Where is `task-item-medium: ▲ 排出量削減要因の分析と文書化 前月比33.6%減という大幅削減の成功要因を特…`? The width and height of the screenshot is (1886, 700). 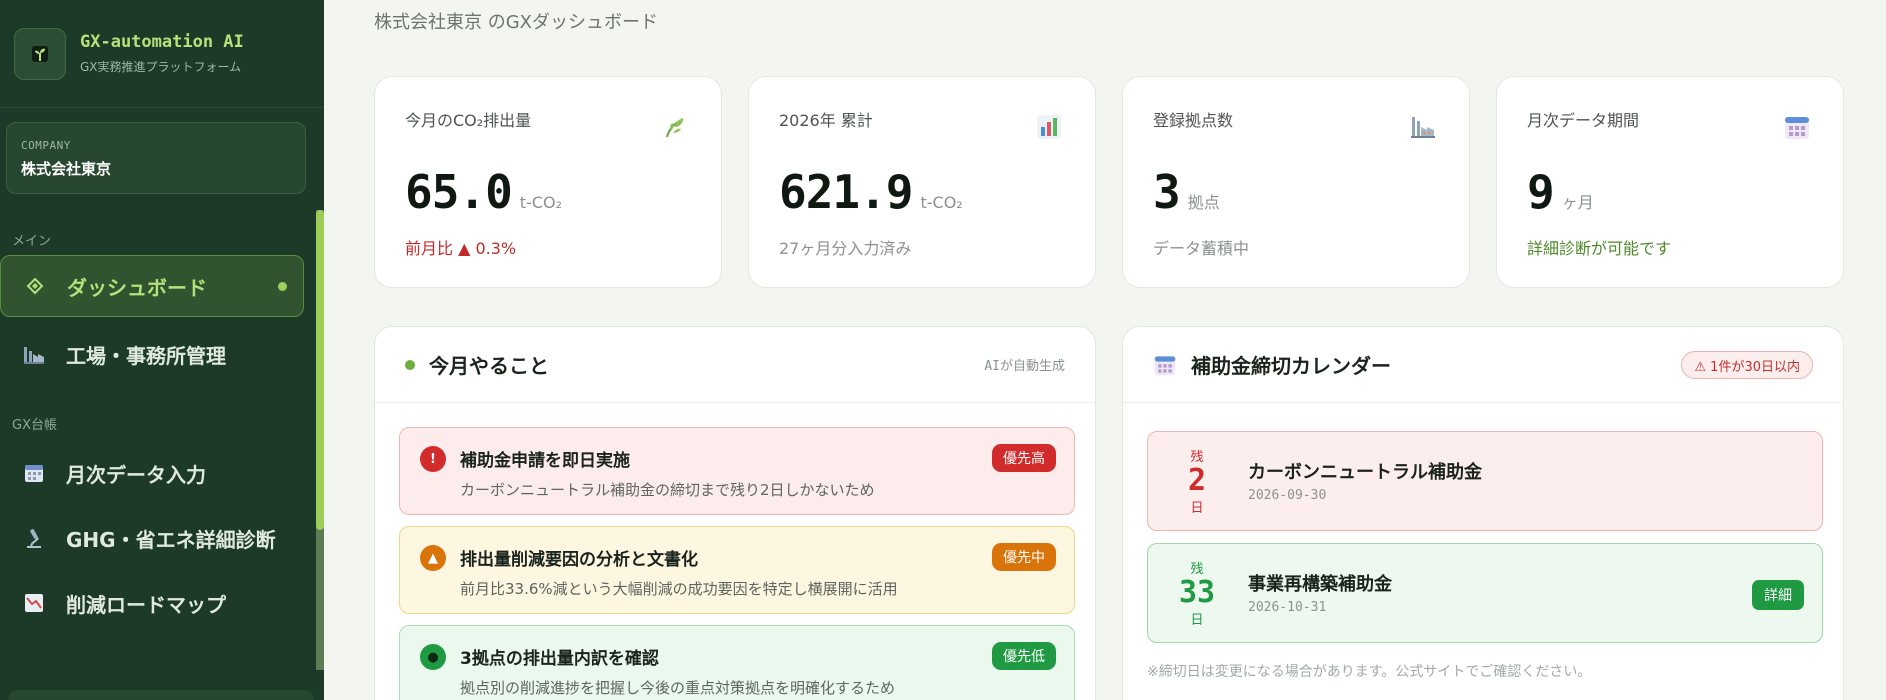
task-item-medium: ▲ 排出量削減要因の分析と文書化 前月比33.6%減という大幅削減の成功要因を特… is located at coordinates (737, 570).